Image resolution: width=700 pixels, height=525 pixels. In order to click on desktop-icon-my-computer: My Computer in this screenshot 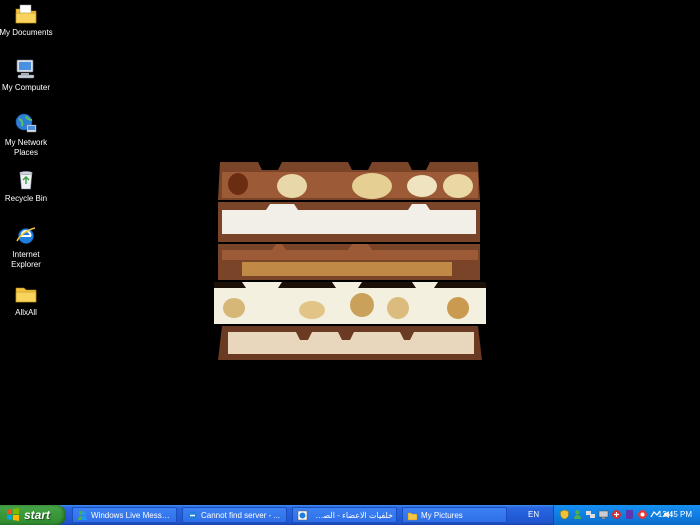, I will do `click(27, 75)`.